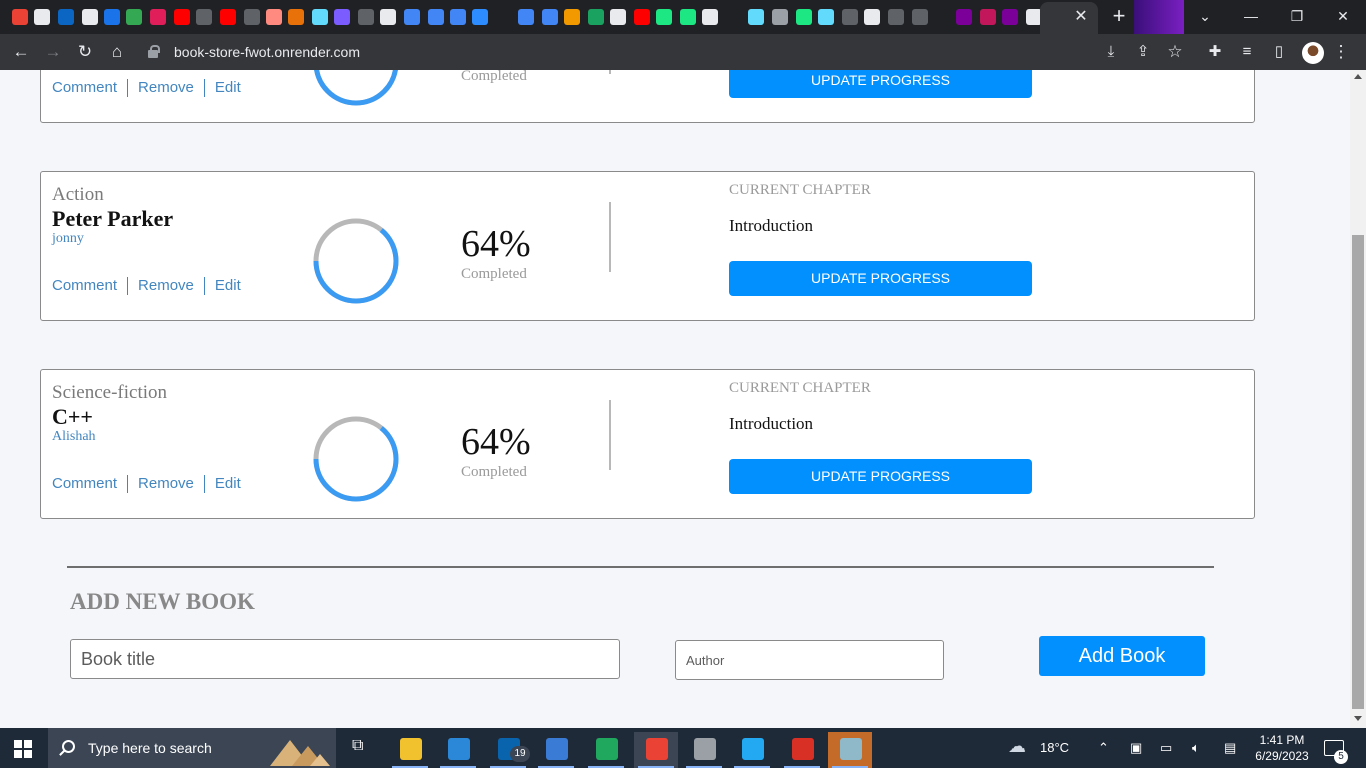  I want to click on close-window-button: ✕, so click(1343, 17).